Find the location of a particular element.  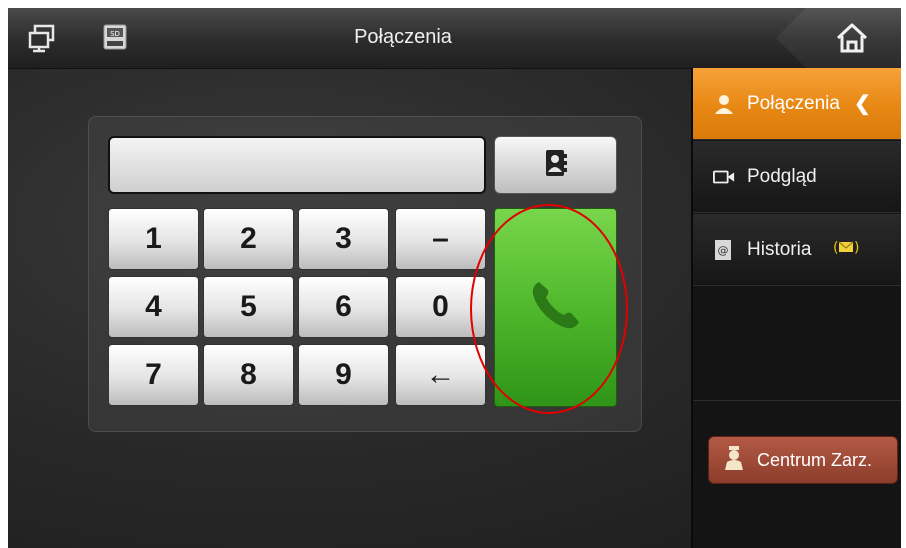

sidebar-item-calls: Połączenia ❮ is located at coordinates (797, 104).